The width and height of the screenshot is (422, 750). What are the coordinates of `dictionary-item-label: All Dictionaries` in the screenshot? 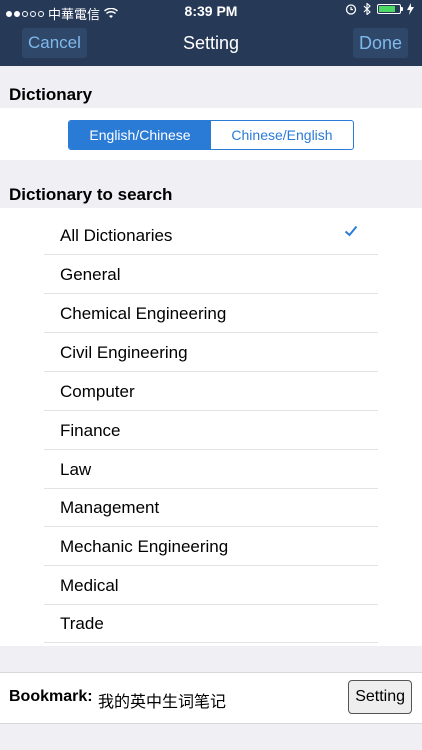 It's located at (116, 235).